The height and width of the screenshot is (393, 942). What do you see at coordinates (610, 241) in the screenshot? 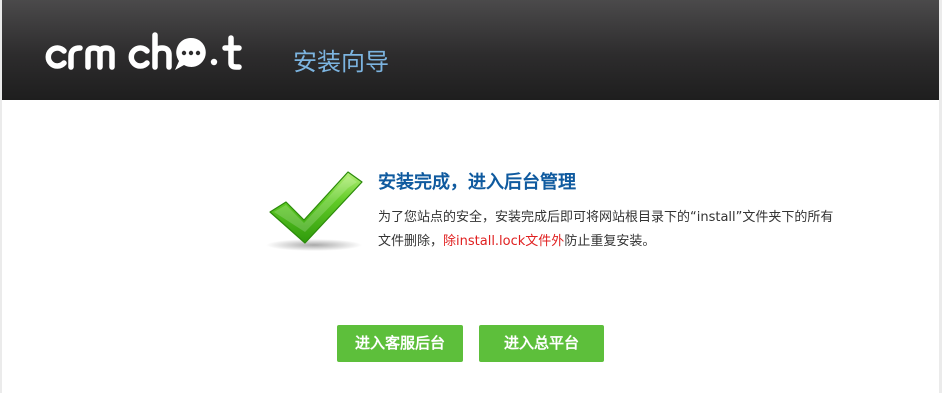
I see `description-tail: 防止重复安装。` at bounding box center [610, 241].